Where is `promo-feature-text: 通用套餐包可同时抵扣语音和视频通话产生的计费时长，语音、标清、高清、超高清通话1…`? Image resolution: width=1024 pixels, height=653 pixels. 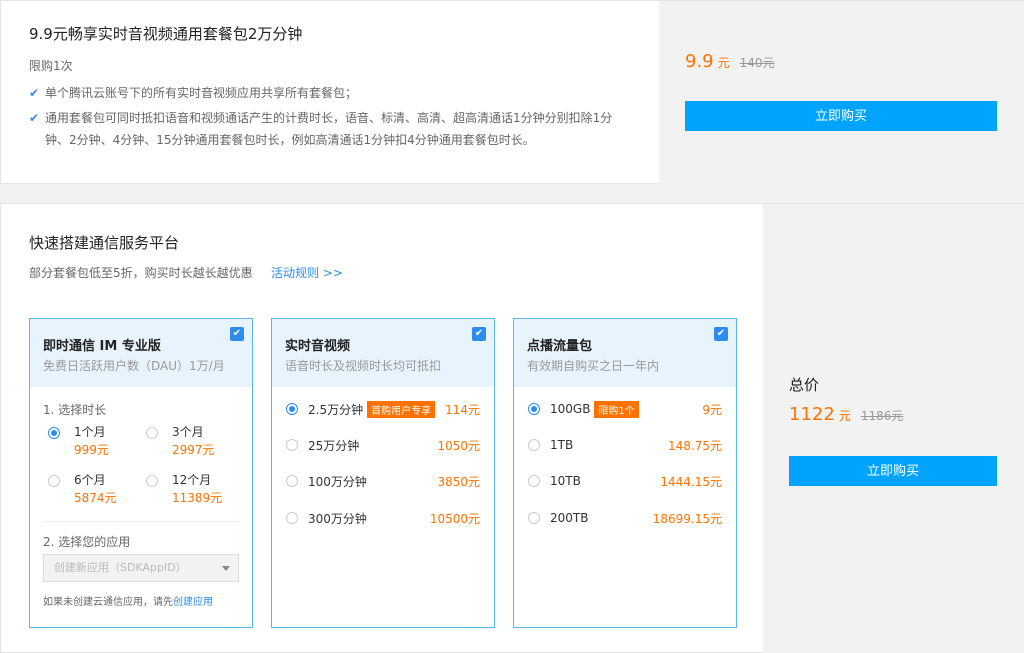 promo-feature-text: 通用套餐包可同时抵扣语音和视频通话产生的计费时长，语音、标清、高清、超高清通话1… is located at coordinates (329, 129).